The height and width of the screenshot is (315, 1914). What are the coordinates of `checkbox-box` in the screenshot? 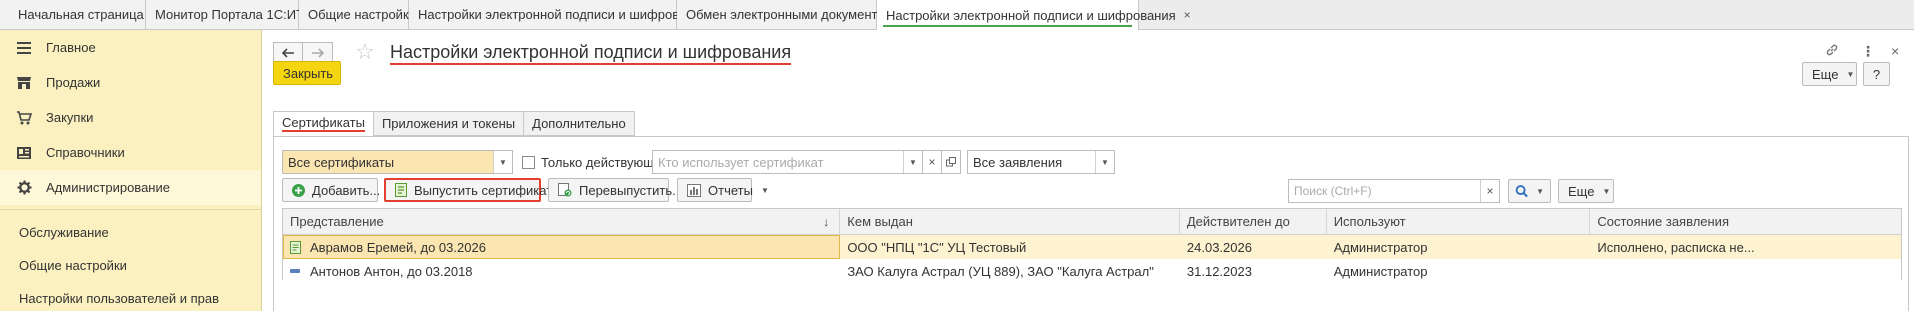 It's located at (528, 162).